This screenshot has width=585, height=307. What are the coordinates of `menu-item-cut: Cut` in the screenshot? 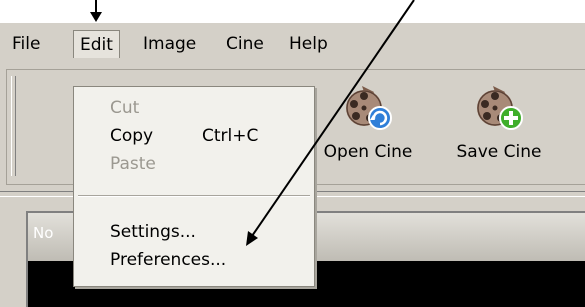 It's located at (124, 108).